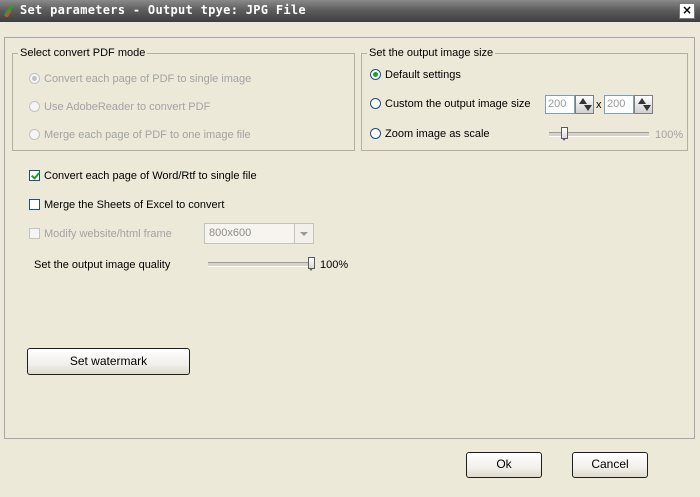 The width and height of the screenshot is (700, 497). I want to click on pdf-mode-option-adobe: Use AdobeReader to convert PDF, so click(119, 107).